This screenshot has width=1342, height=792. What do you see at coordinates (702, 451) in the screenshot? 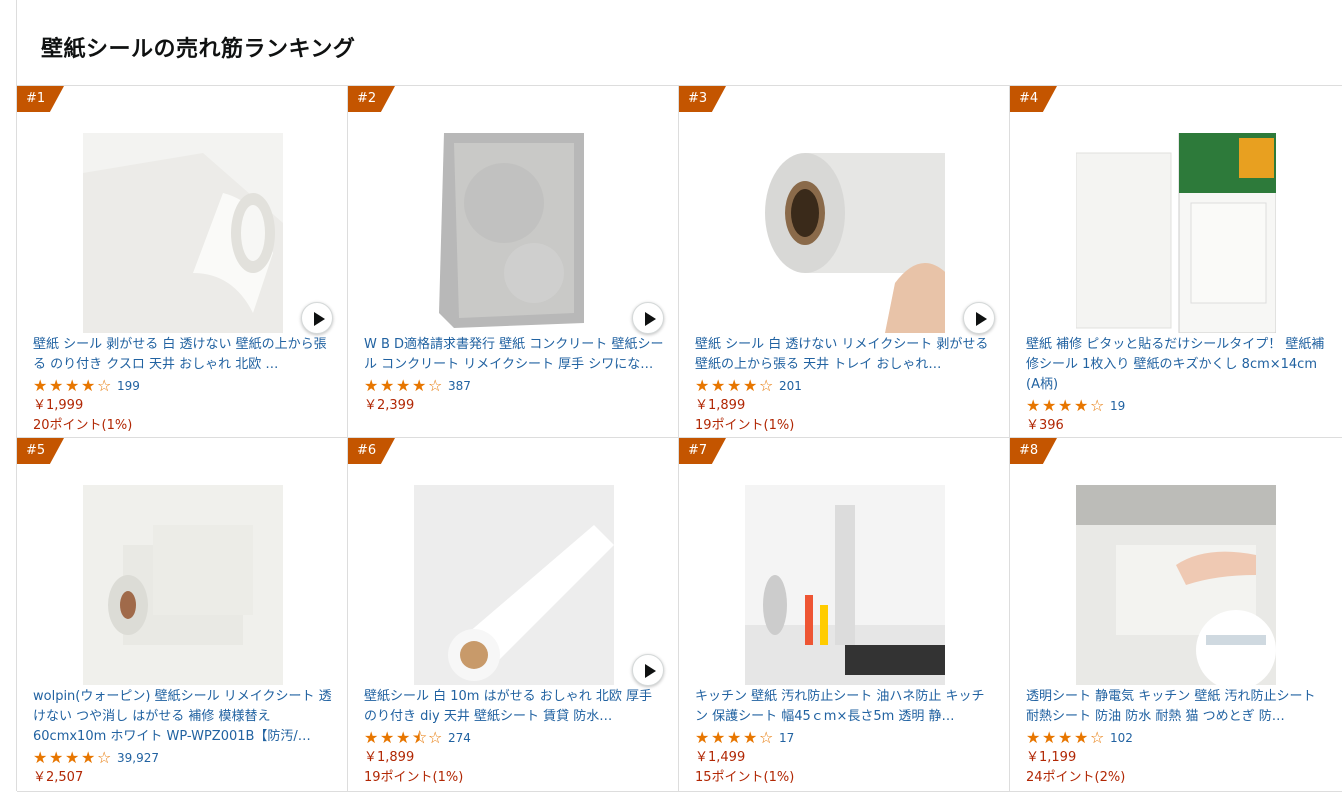
I see `rank-badge: #7` at bounding box center [702, 451].